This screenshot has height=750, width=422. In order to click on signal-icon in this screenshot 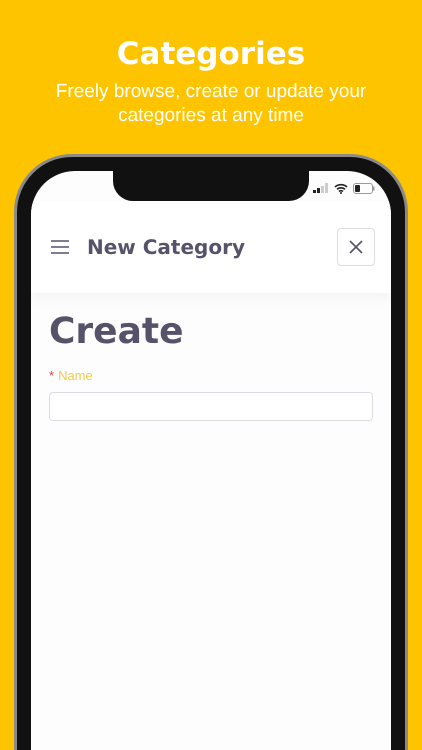, I will do `click(321, 188)`.